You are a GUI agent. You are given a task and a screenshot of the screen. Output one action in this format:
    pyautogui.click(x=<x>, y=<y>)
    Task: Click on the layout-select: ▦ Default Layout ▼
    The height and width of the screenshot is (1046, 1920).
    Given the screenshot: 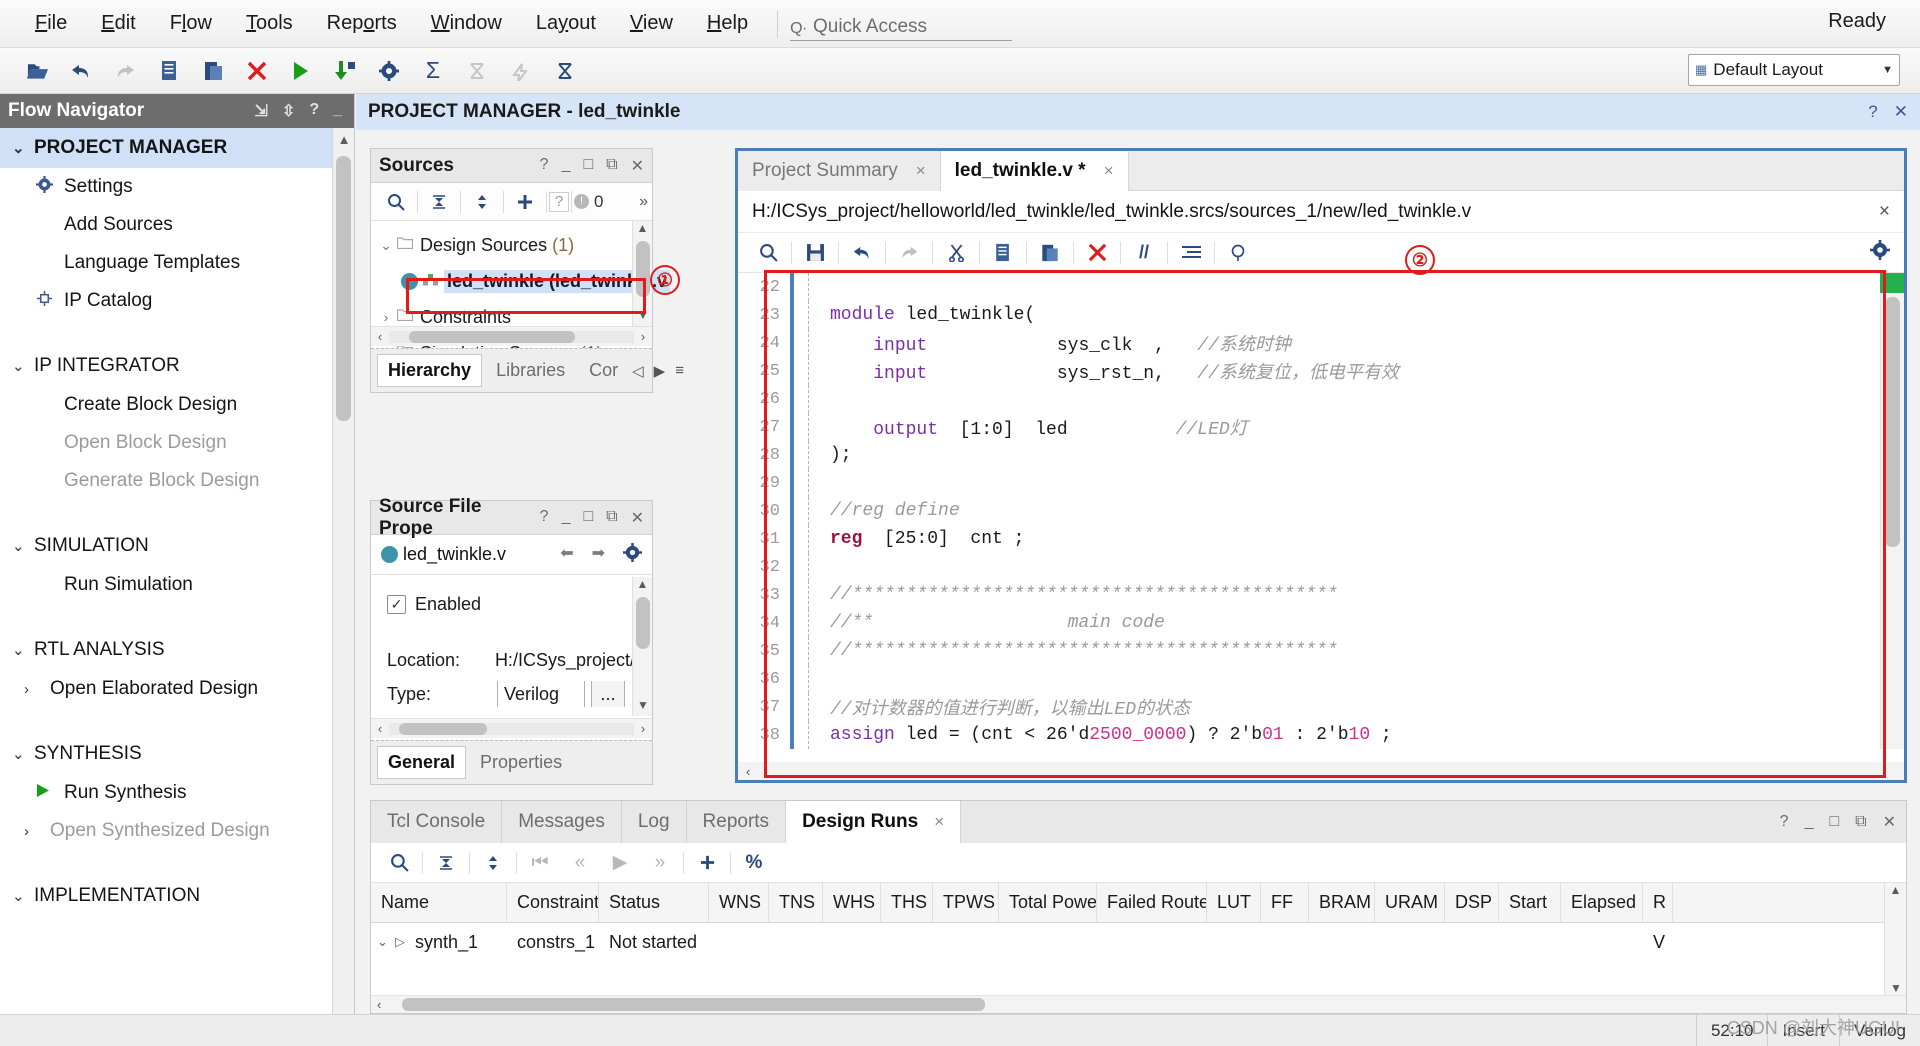 What is the action you would take?
    pyautogui.click(x=1794, y=70)
    